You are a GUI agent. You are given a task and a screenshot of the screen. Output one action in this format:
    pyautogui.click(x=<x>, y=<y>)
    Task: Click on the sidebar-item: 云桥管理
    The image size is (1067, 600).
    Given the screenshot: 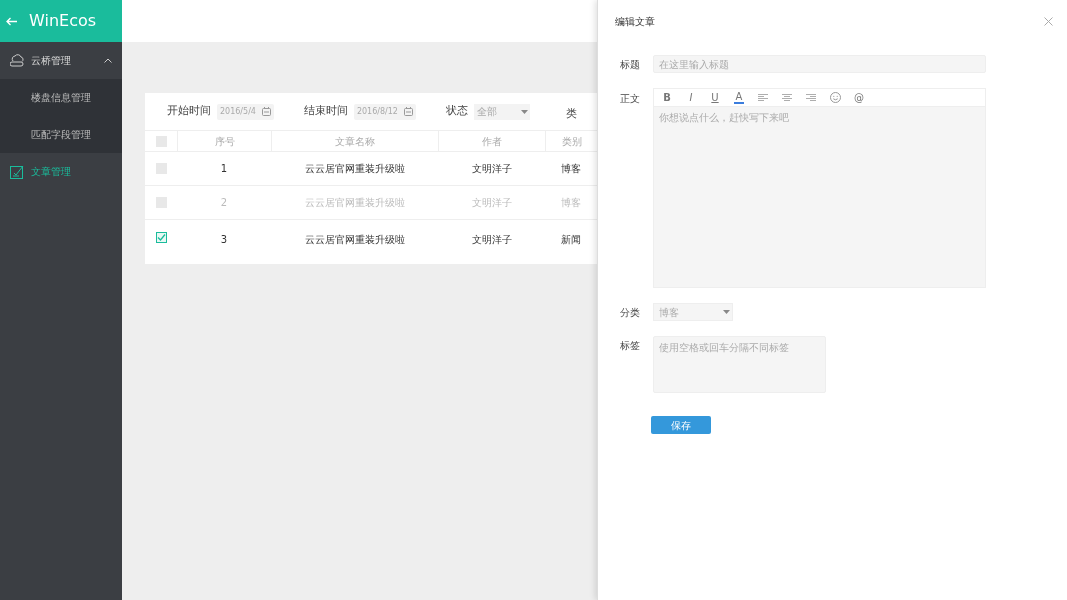 What is the action you would take?
    pyautogui.click(x=61, y=60)
    